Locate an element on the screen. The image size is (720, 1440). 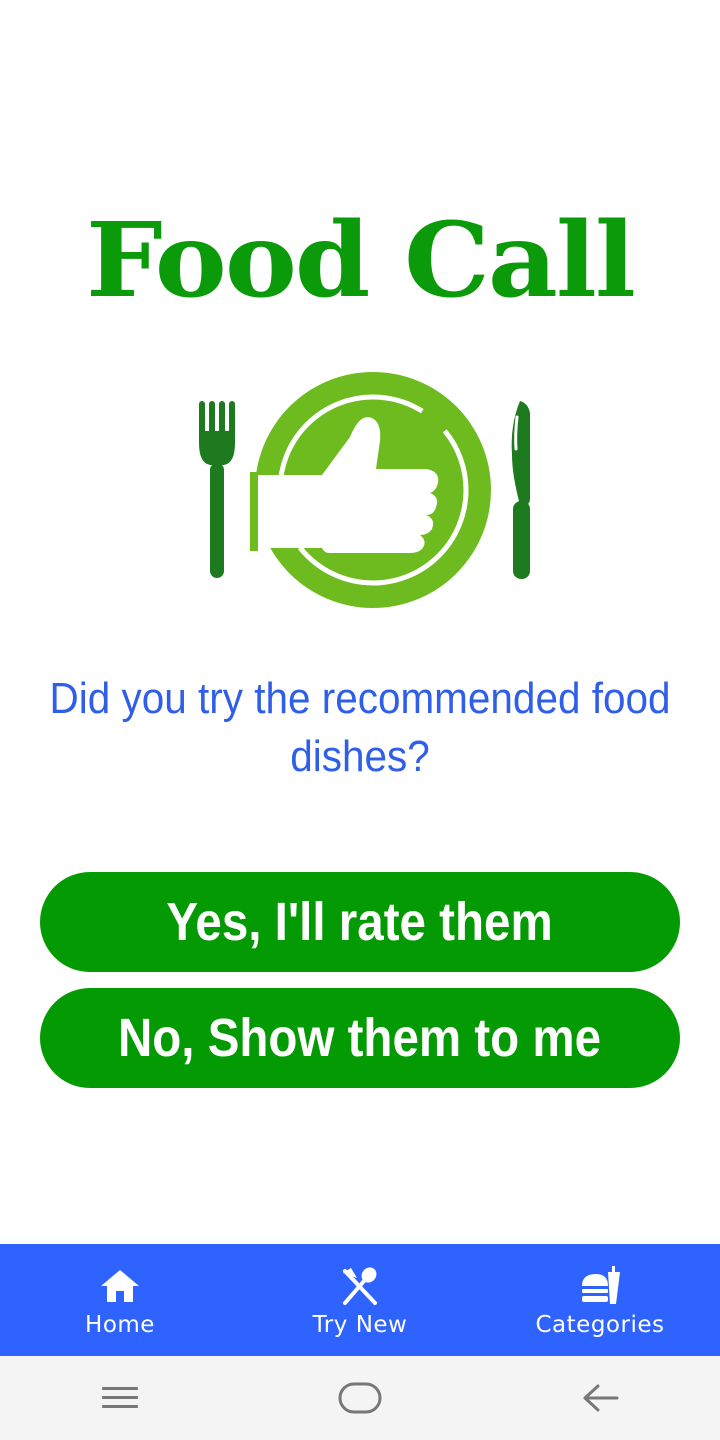
show-them-label: No, Show them to me is located at coordinates (360, 1038).